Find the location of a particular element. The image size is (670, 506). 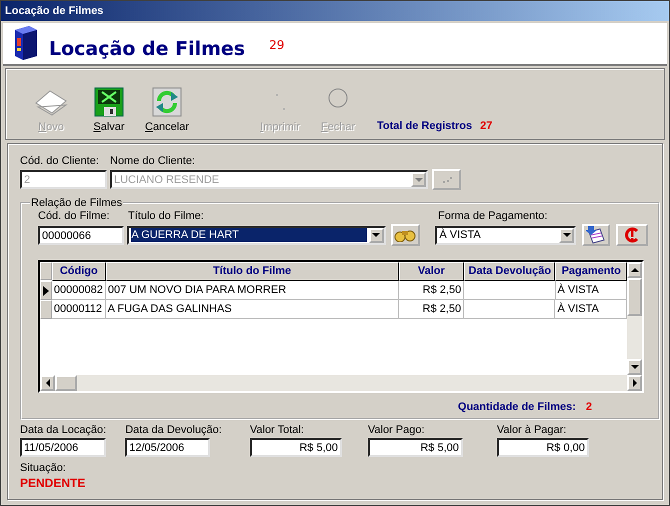

film-title-dropdown: A GUERRA DE HART is located at coordinates (256, 235).